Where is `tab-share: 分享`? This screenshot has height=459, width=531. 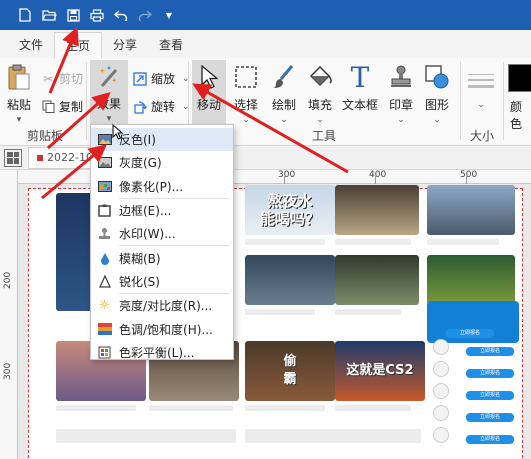
tab-share: 分享 is located at coordinates (125, 45).